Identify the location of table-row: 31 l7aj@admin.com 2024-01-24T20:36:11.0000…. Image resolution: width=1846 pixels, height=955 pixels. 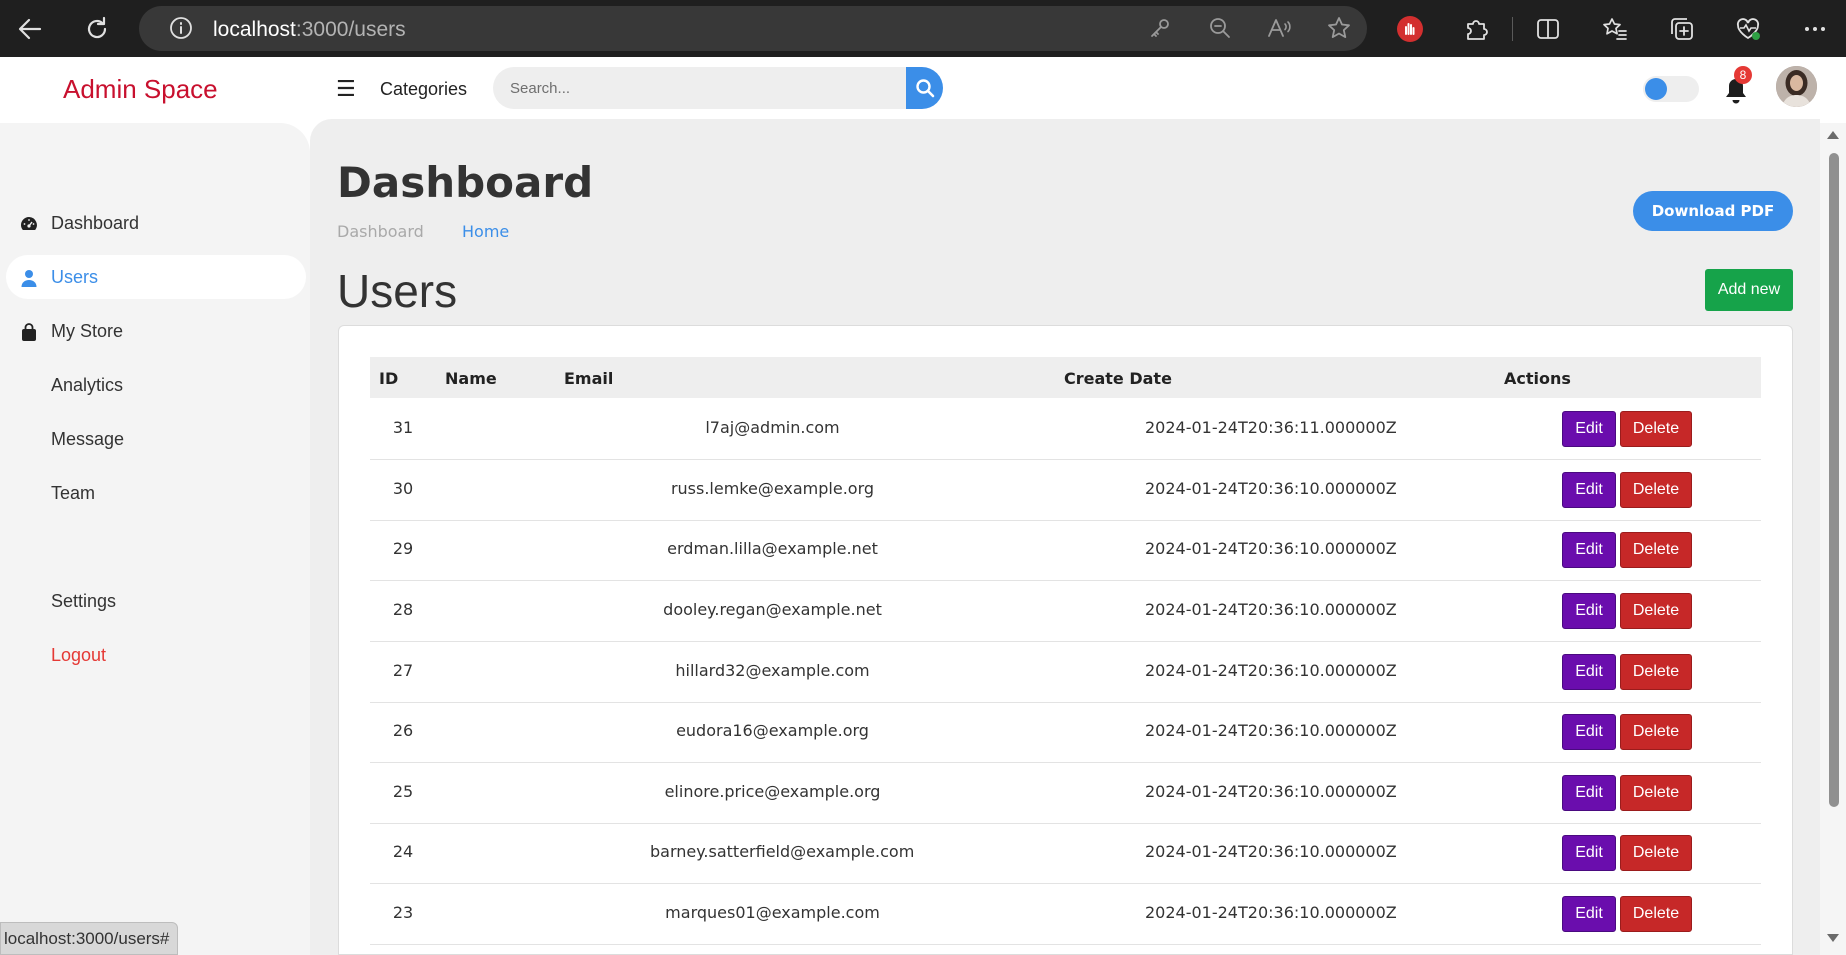
(1065, 429).